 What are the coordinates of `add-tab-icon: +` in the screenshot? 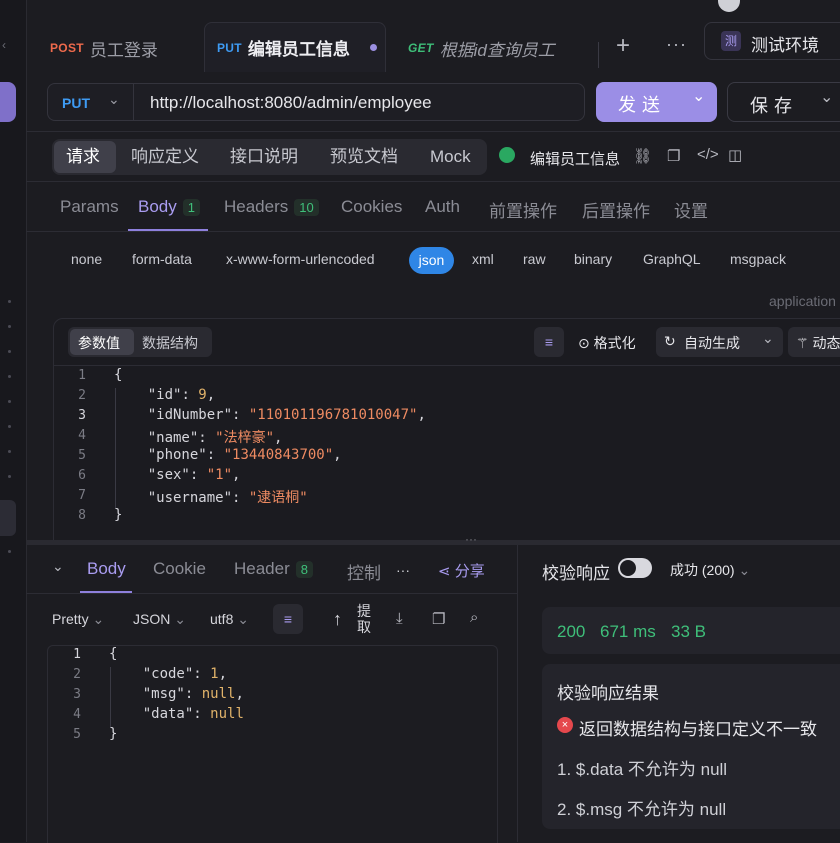 It's located at (623, 46).